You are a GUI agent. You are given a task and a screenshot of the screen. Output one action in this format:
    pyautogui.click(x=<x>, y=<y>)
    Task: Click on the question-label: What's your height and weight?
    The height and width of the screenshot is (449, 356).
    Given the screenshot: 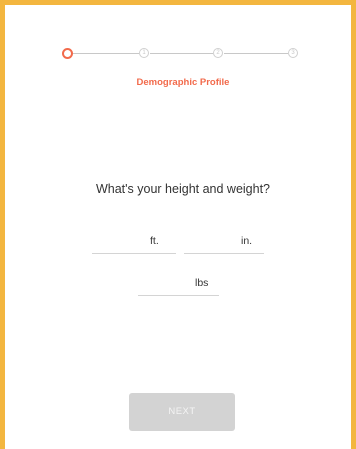 What is the action you would take?
    pyautogui.click(x=183, y=189)
    